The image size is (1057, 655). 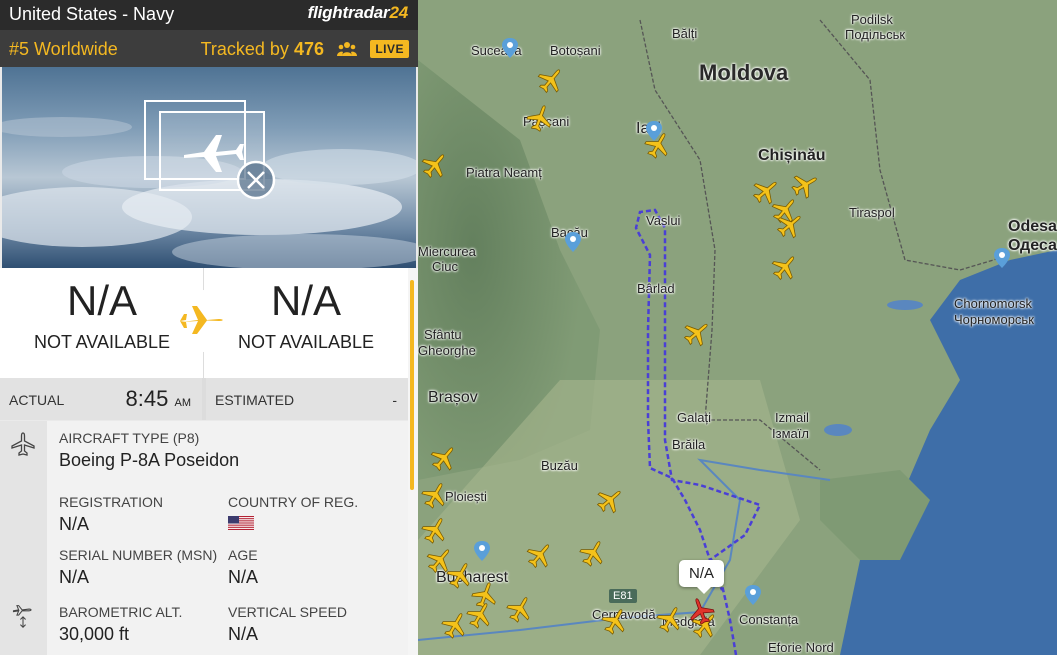 What do you see at coordinates (347, 49) in the screenshot?
I see `people-icon` at bounding box center [347, 49].